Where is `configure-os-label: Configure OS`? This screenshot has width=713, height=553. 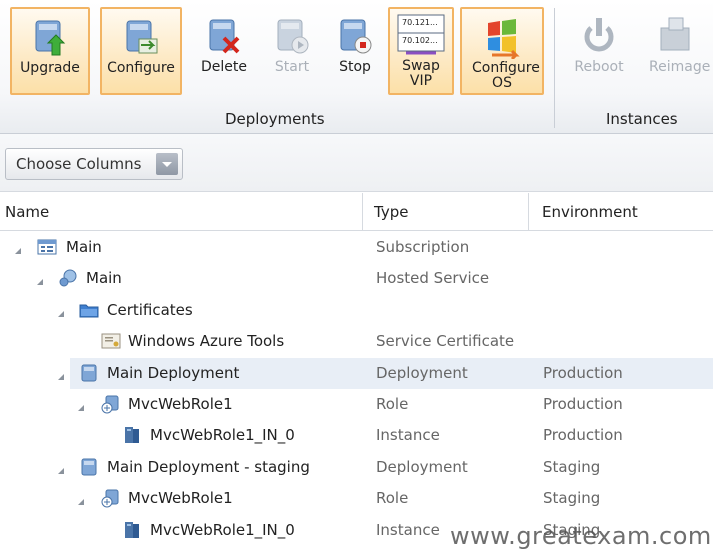 configure-os-label: Configure OS is located at coordinates (506, 75).